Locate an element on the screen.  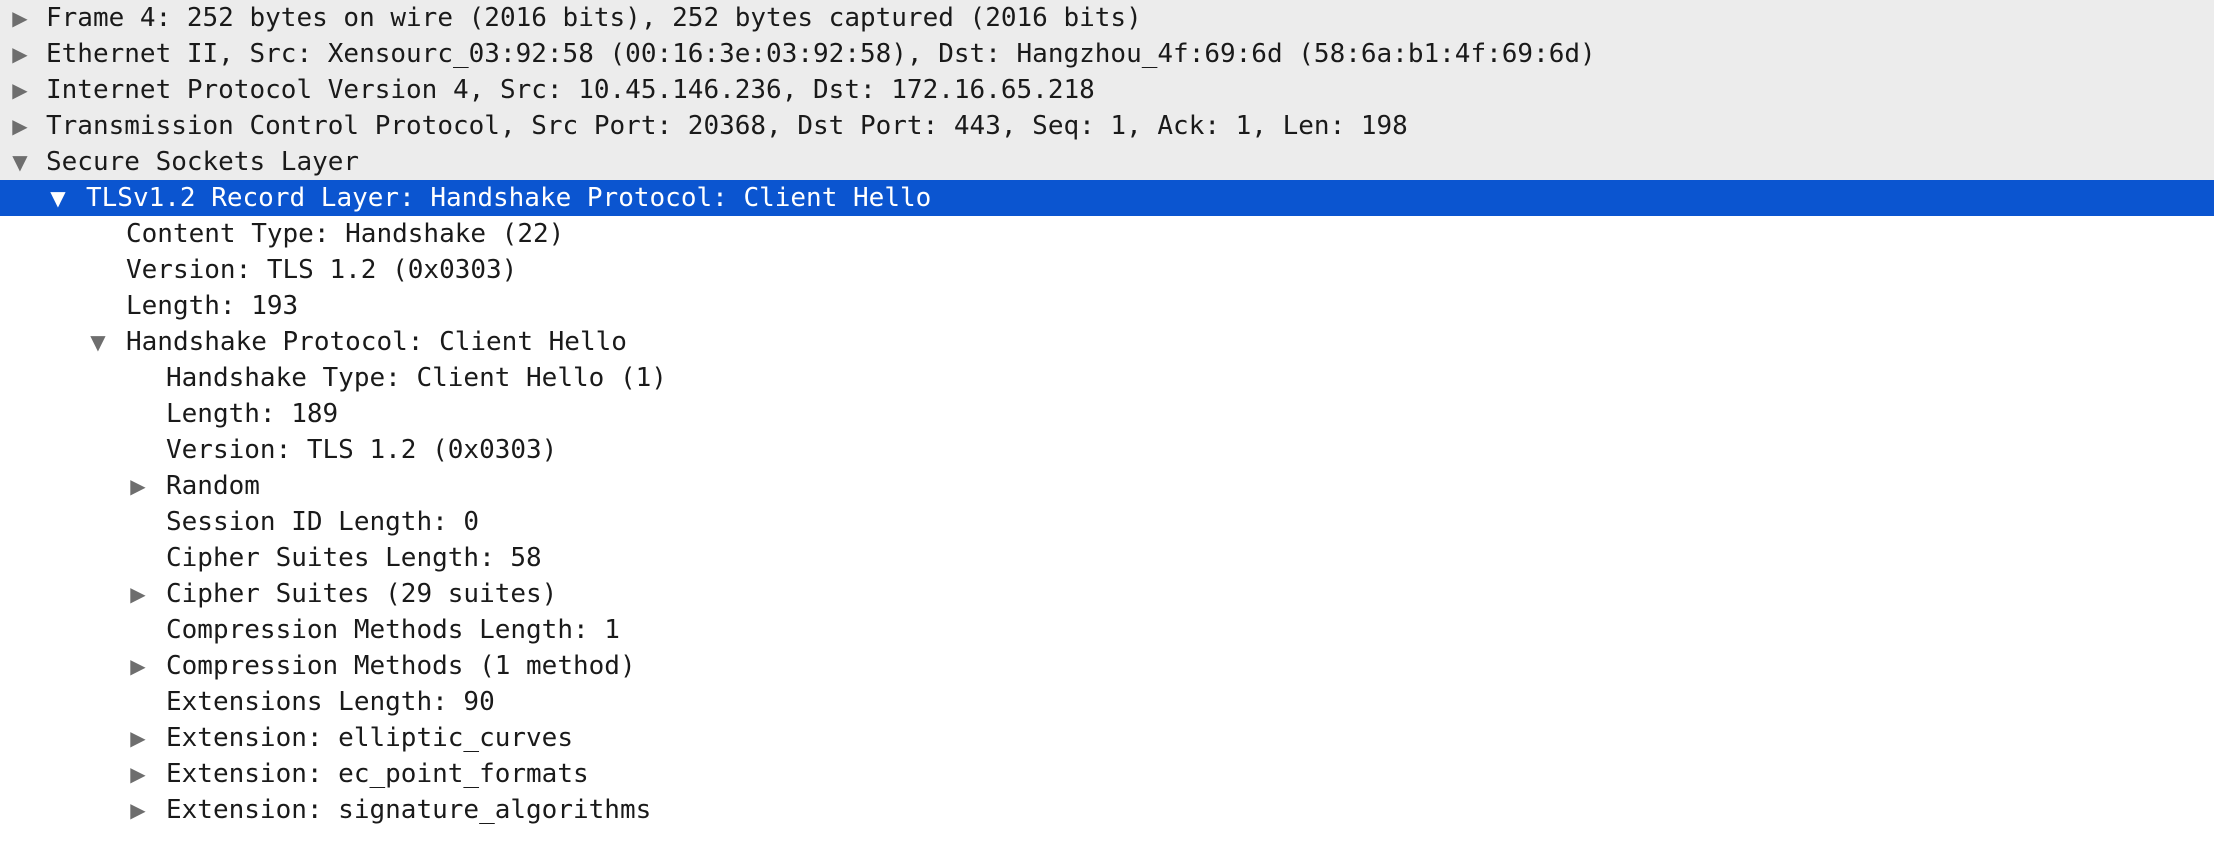
tree-row-label: Handshake Type: Client Hello (1) is located at coordinates (416, 378).